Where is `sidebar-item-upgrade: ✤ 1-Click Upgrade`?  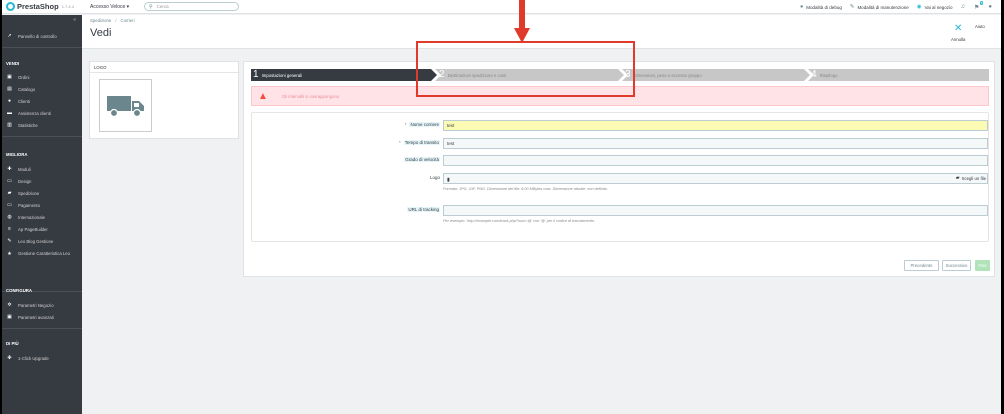 sidebar-item-upgrade: ✤ 1-Click Upgrade is located at coordinates (43, 358).